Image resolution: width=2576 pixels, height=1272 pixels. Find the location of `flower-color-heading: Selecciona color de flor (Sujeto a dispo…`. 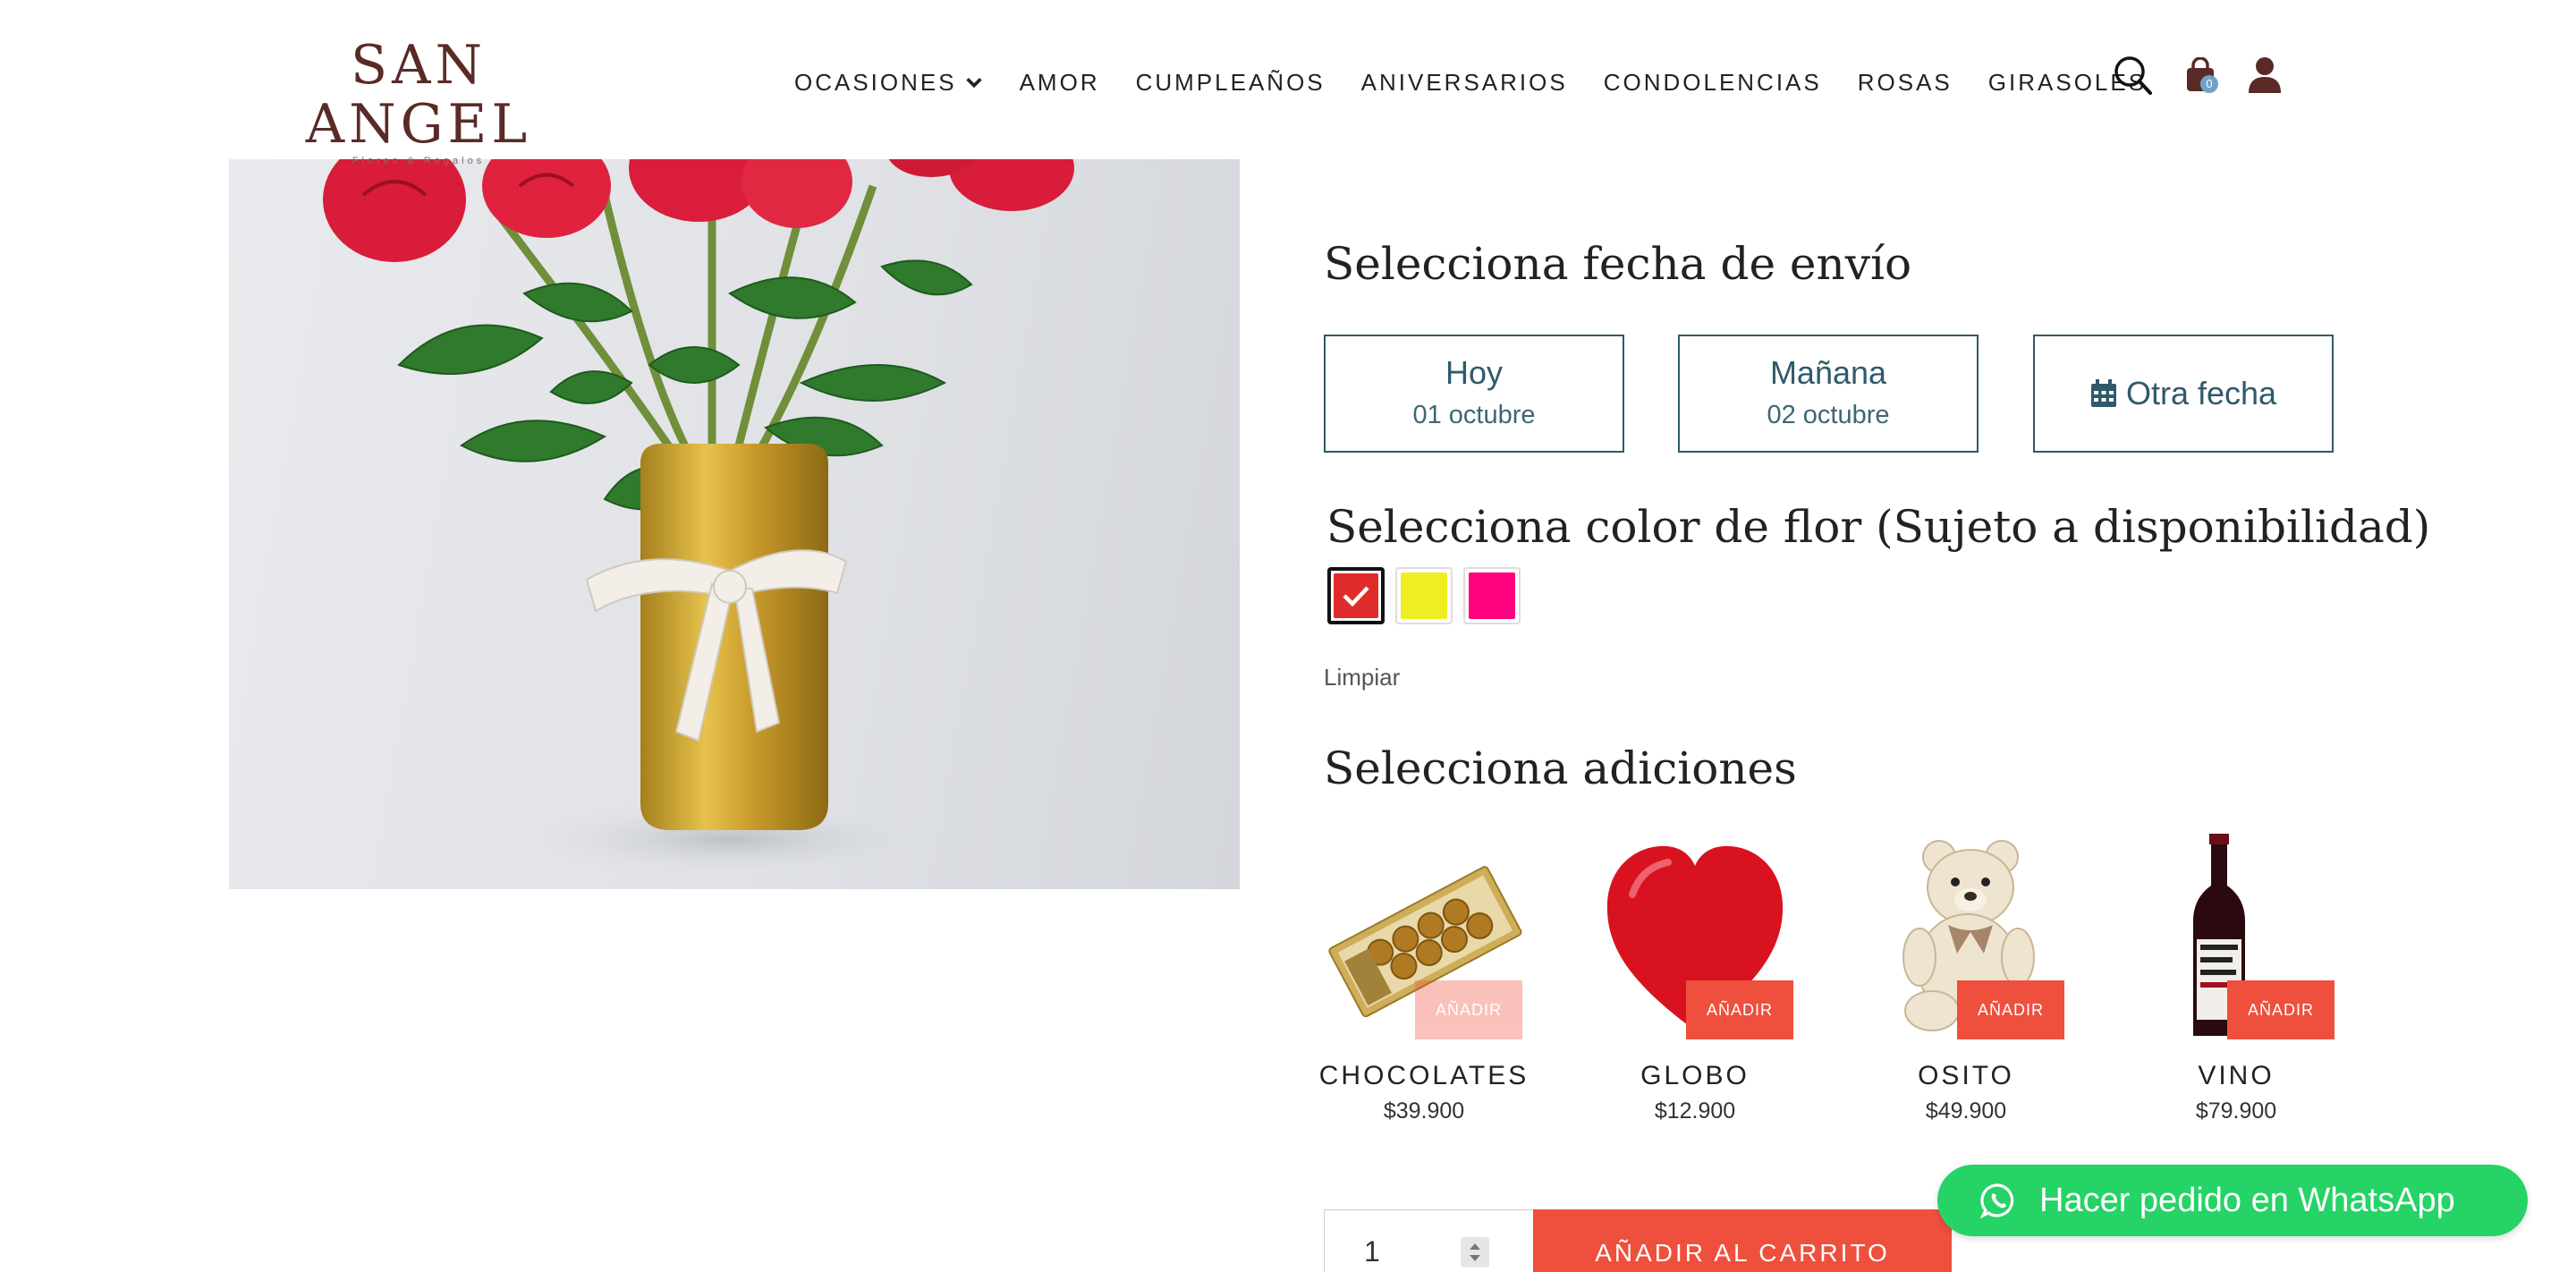

flower-color-heading: Selecciona color de flor (Sujeto a dispo… is located at coordinates (1878, 527).